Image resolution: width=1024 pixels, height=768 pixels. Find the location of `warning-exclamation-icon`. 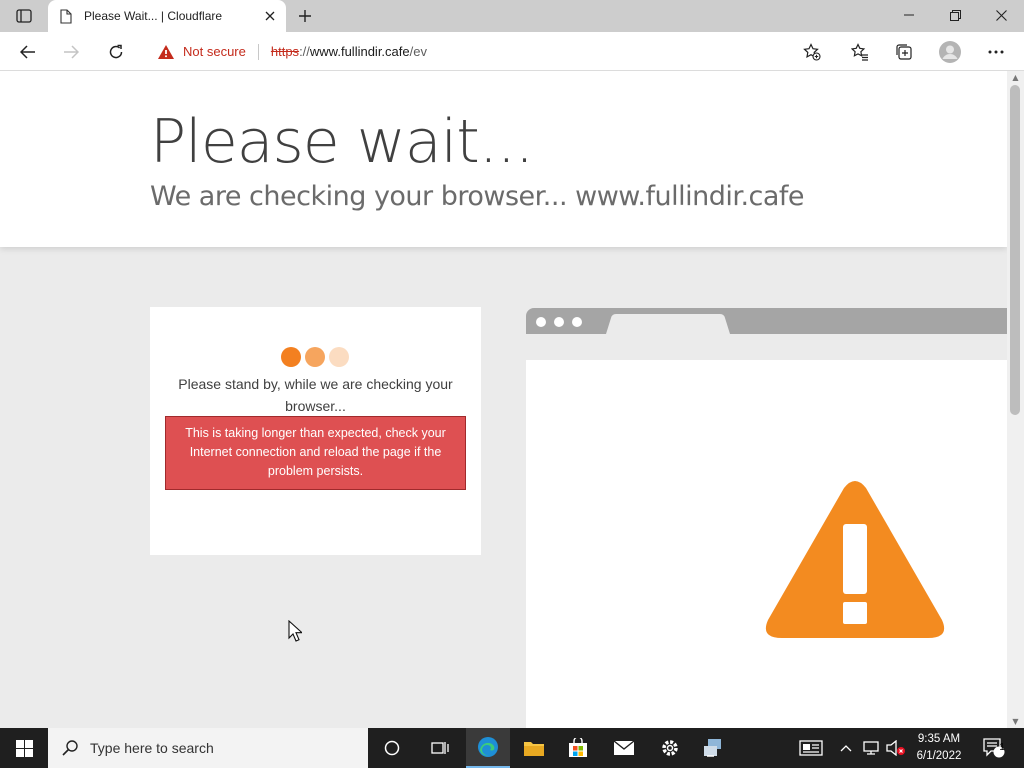

warning-exclamation-icon is located at coordinates (855, 559).